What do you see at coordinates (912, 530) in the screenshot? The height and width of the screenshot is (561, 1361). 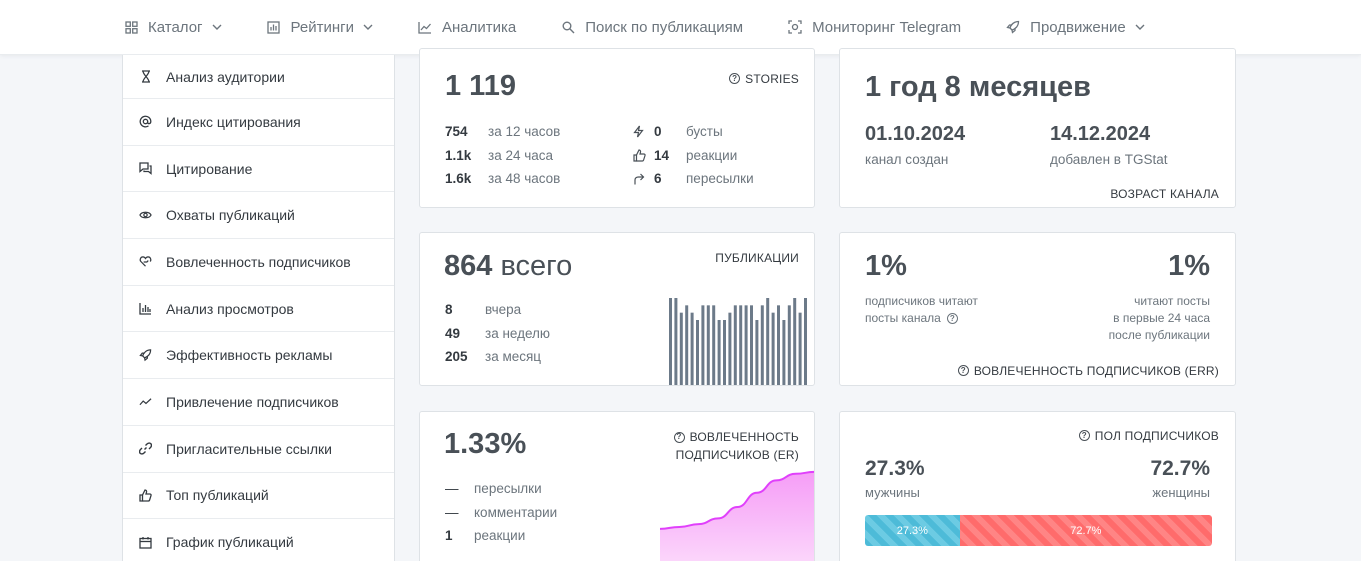 I see `male-segment-label: 27.3%` at bounding box center [912, 530].